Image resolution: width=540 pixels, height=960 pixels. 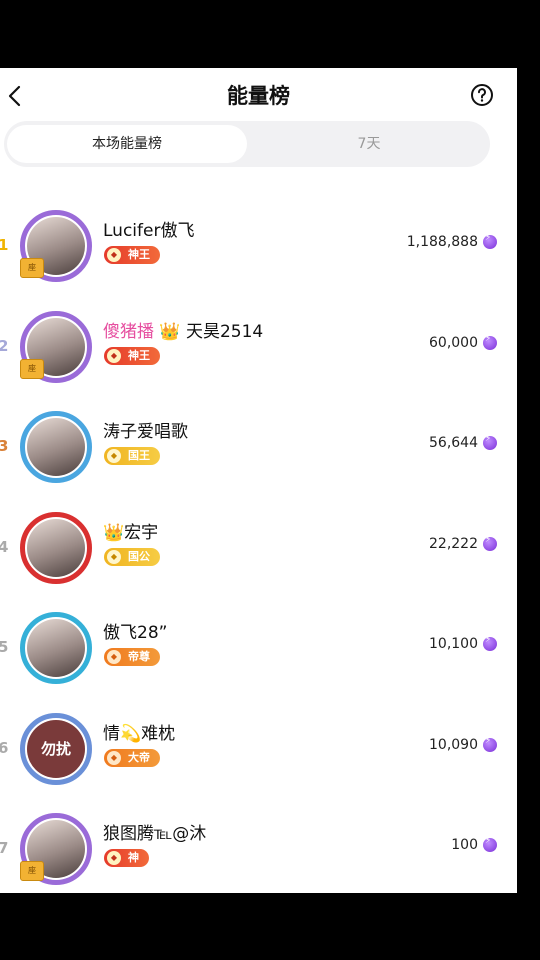 What do you see at coordinates (4, 345) in the screenshot?
I see `rank-number: 2` at bounding box center [4, 345].